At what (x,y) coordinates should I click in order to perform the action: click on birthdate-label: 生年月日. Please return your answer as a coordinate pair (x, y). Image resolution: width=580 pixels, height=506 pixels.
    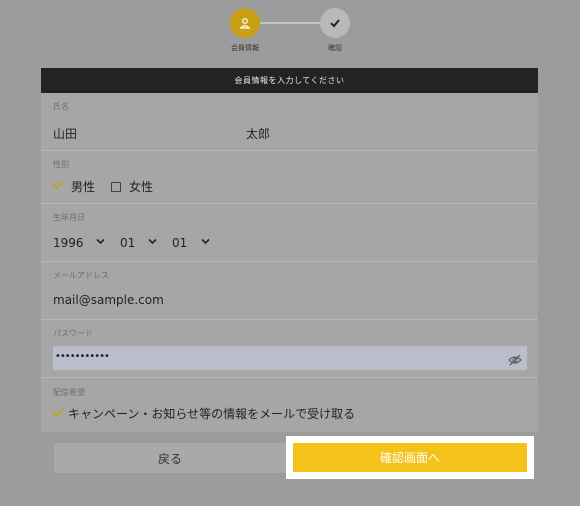
    Looking at the image, I should click on (69, 217).